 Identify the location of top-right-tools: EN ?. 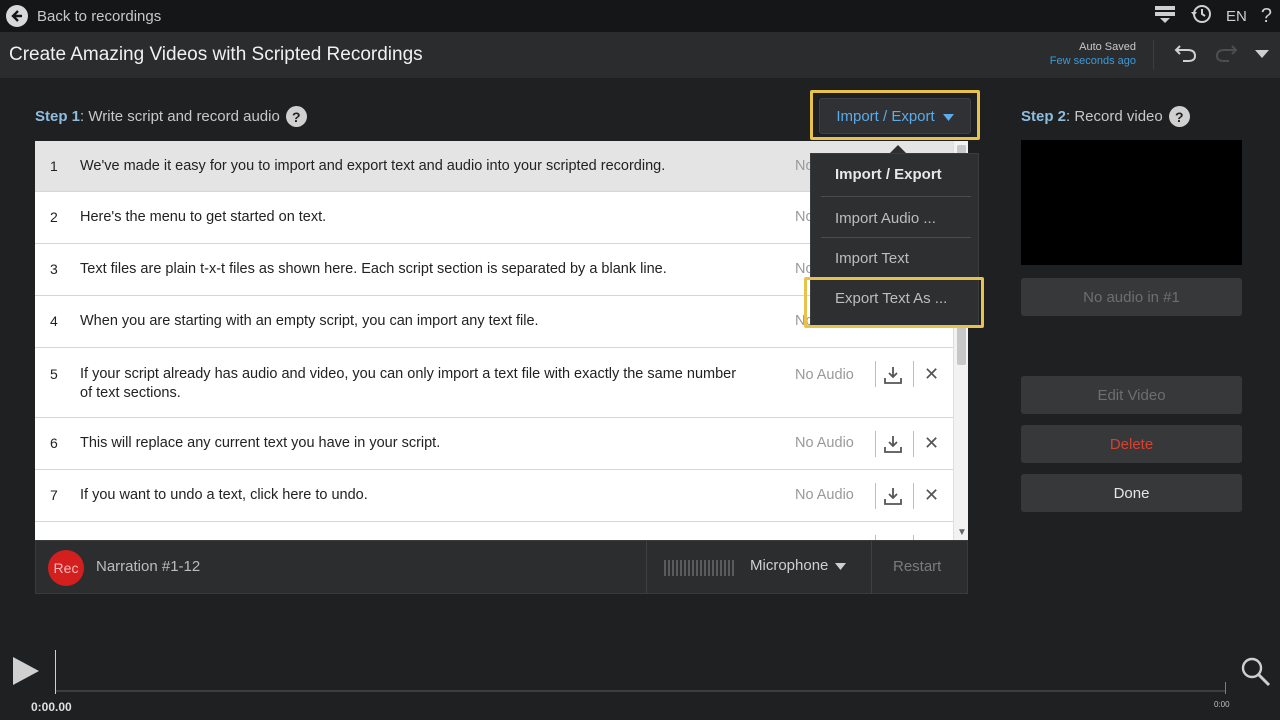
(1213, 16).